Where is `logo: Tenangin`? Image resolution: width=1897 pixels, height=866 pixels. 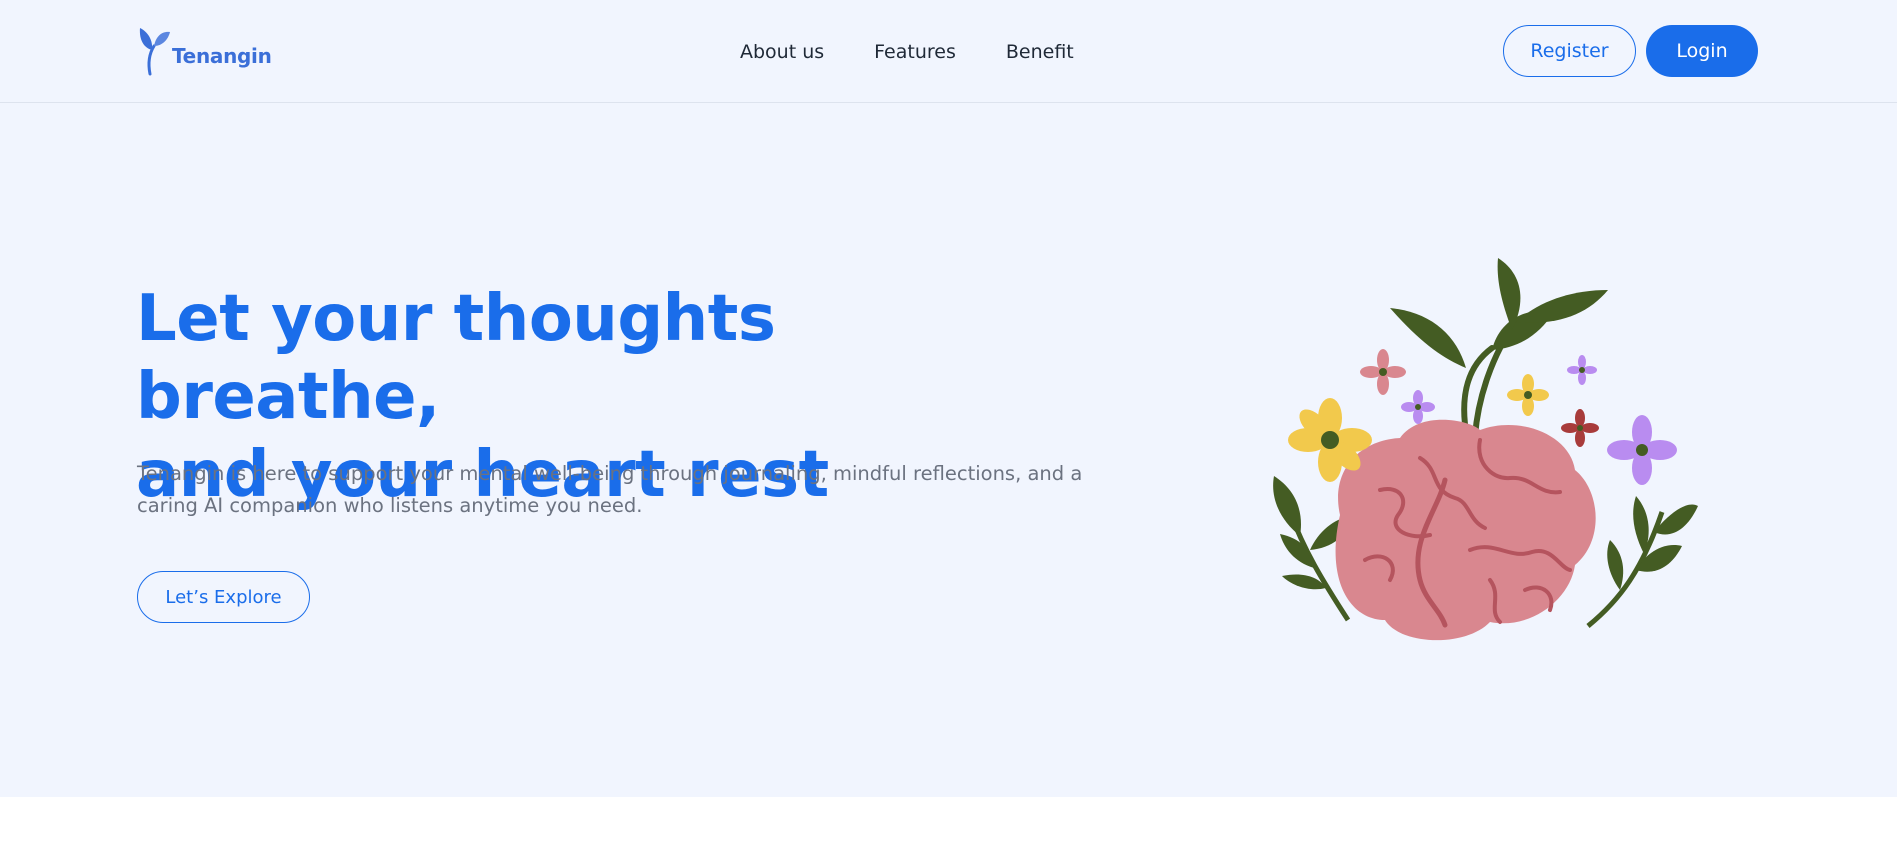 logo: Tenangin is located at coordinates (204, 51).